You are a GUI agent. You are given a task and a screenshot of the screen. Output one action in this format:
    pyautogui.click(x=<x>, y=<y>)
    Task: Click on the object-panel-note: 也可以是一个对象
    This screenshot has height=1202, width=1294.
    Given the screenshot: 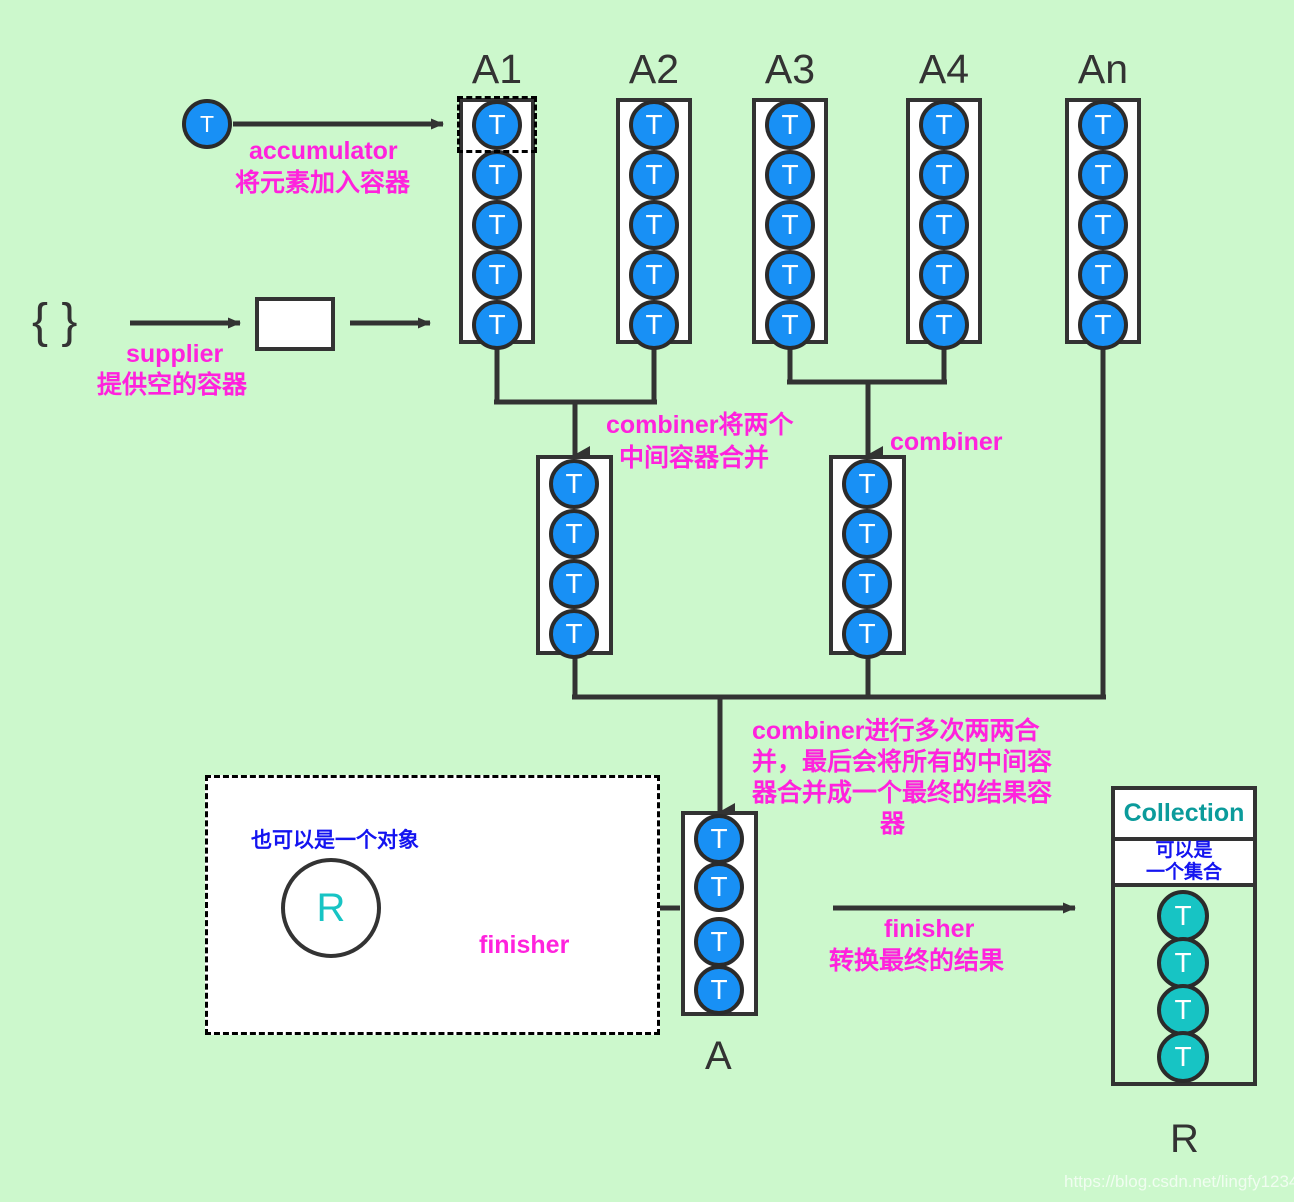 What is the action you would take?
    pyautogui.click(x=335, y=840)
    